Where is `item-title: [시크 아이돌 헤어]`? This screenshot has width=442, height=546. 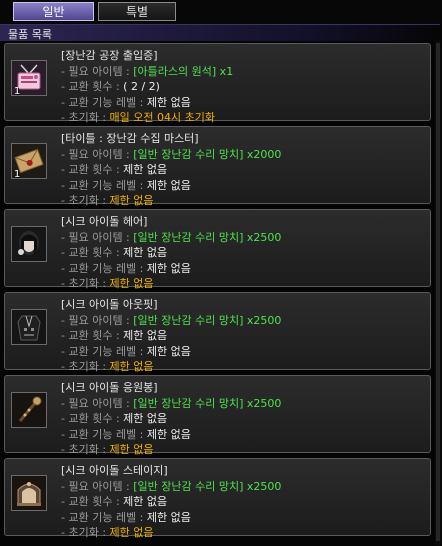
item-title: [시크 아이돌 헤어] is located at coordinates (104, 221).